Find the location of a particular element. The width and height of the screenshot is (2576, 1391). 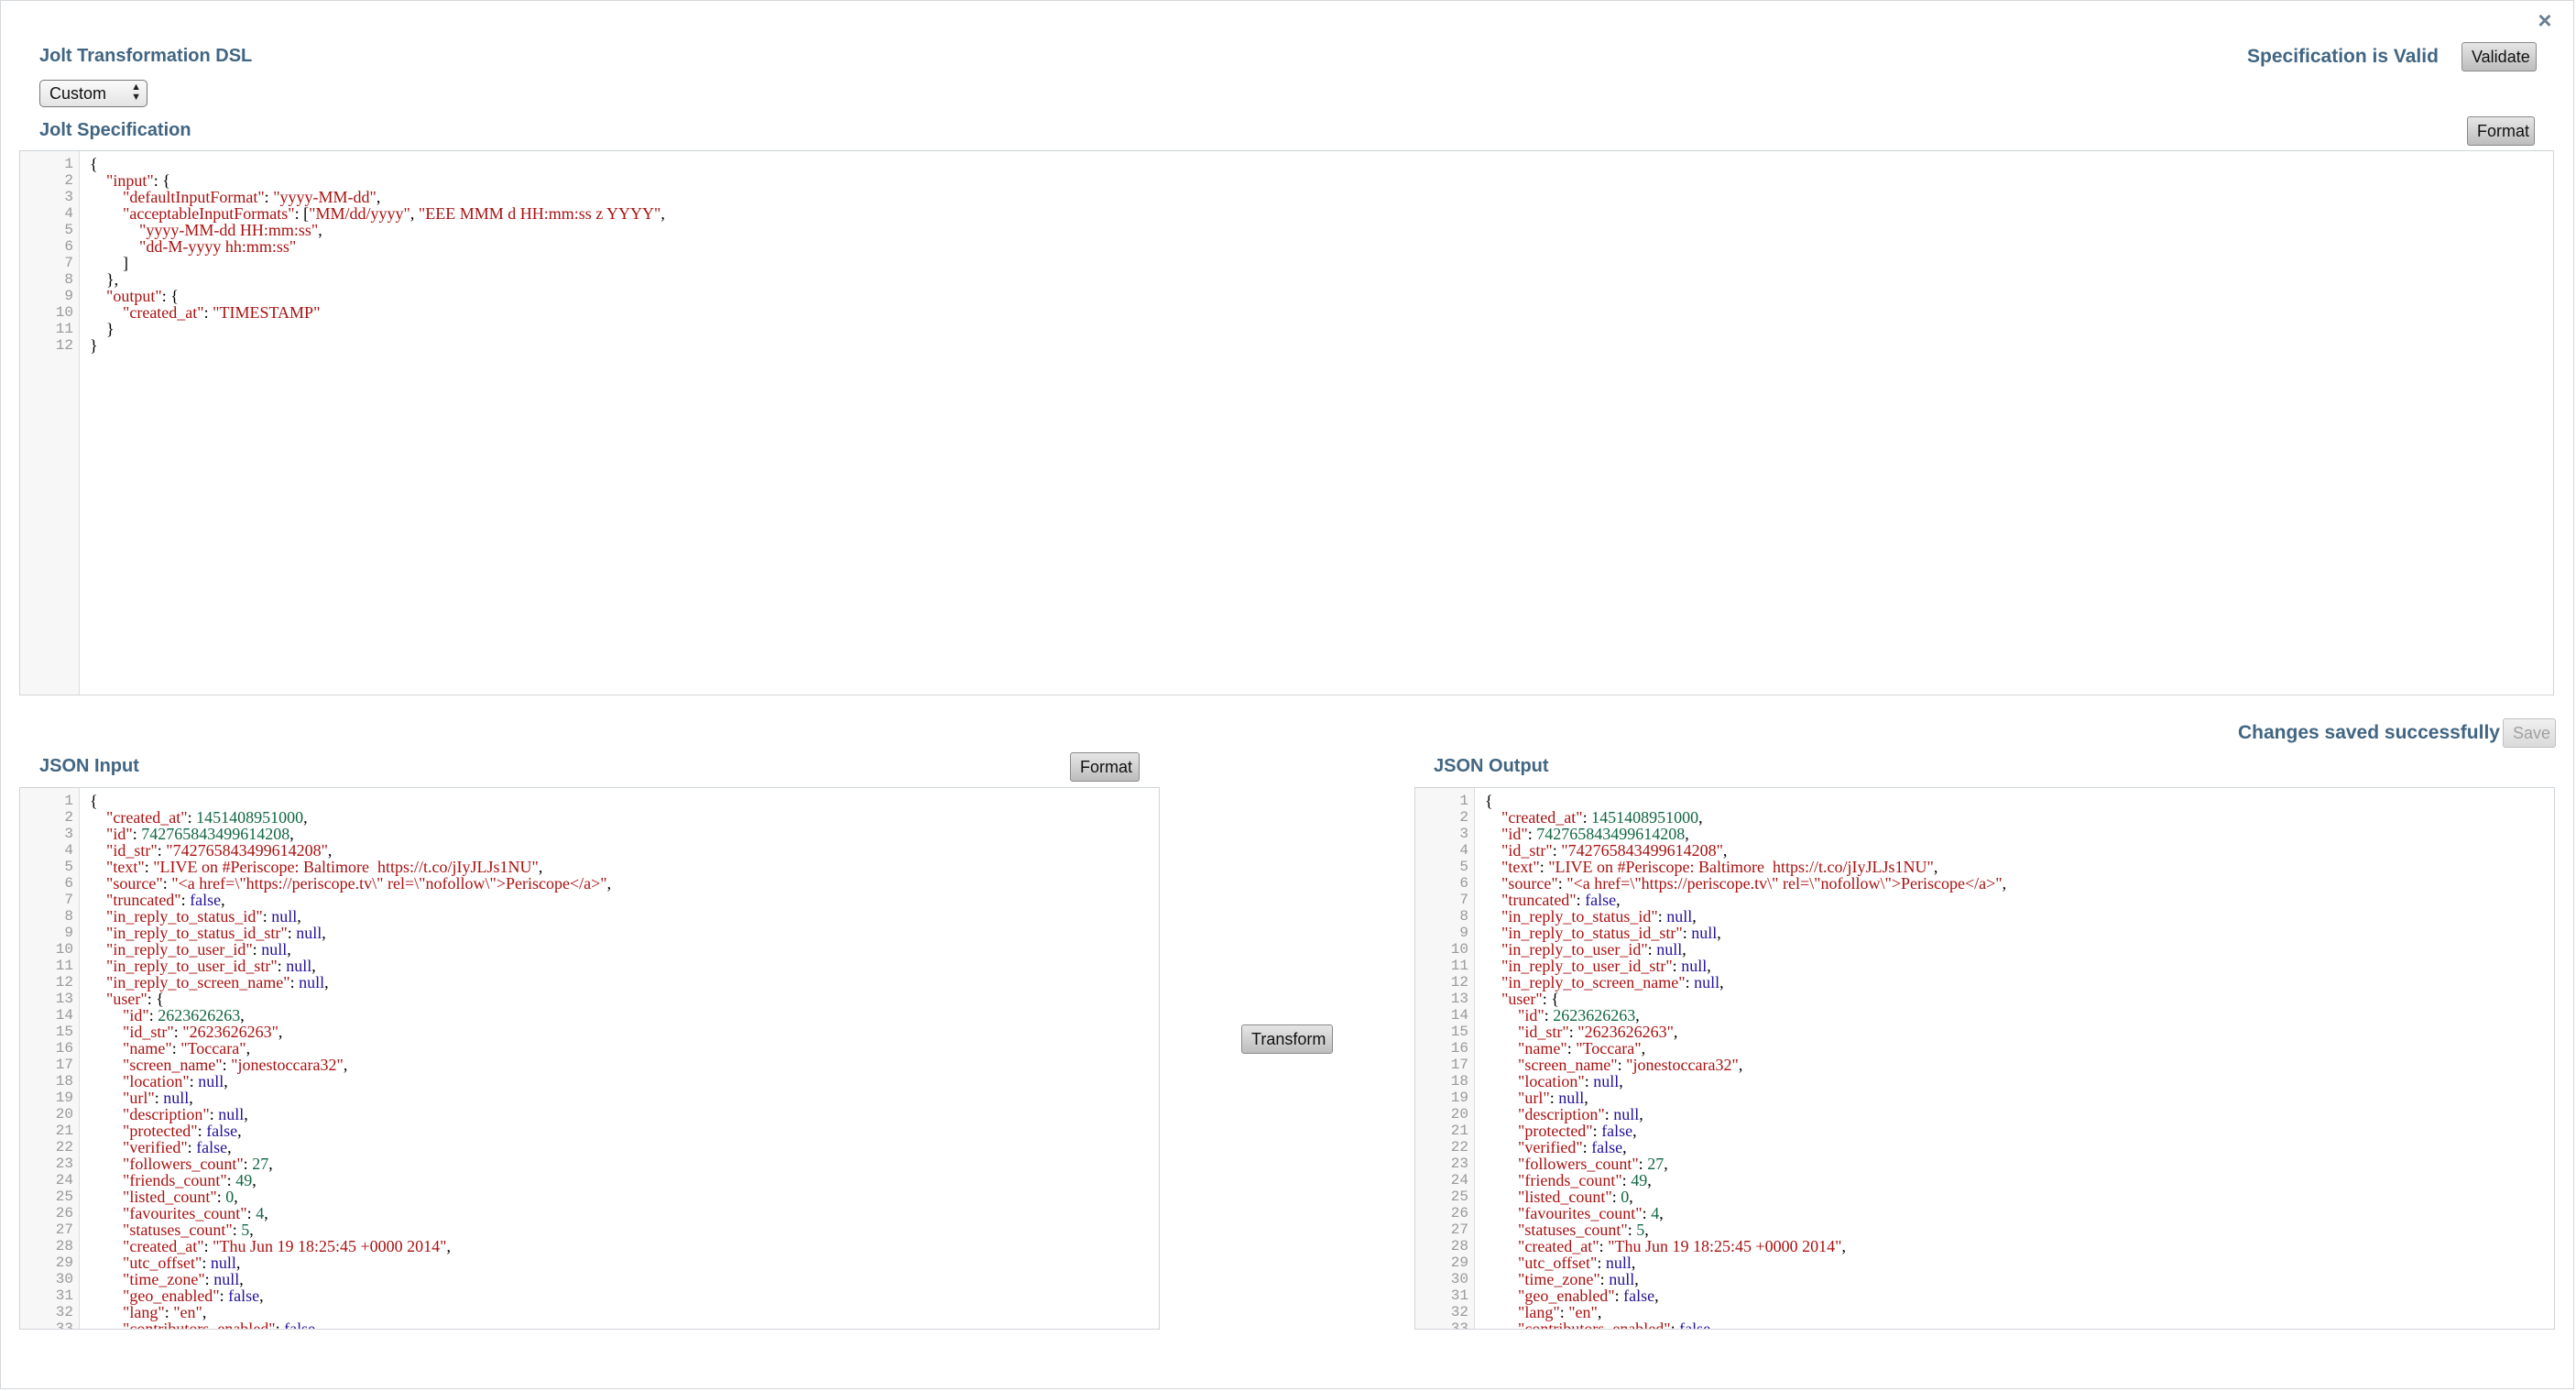

validate-button: Validate is located at coordinates (2499, 56).